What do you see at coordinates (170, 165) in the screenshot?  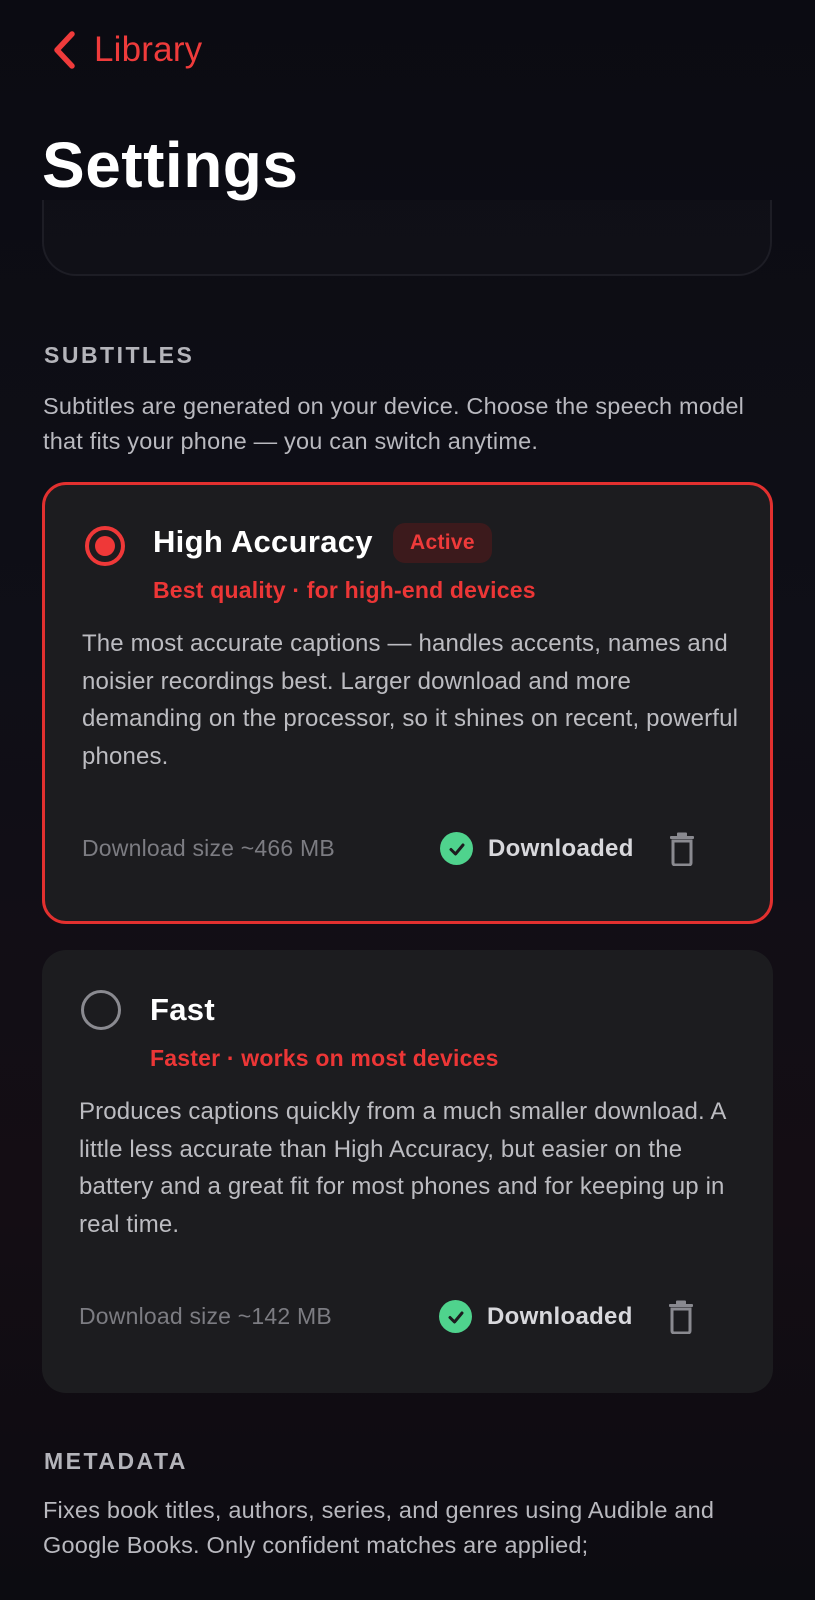 I see `page-title: Settings` at bounding box center [170, 165].